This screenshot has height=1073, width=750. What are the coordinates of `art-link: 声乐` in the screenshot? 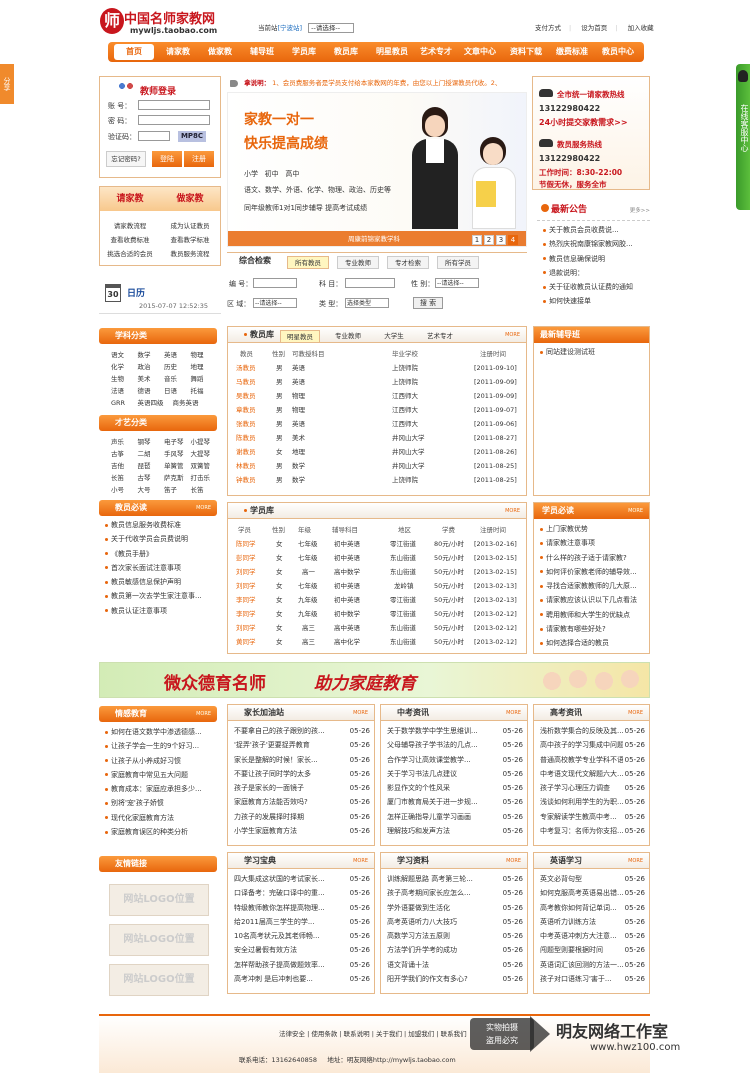 It's located at (124, 442).